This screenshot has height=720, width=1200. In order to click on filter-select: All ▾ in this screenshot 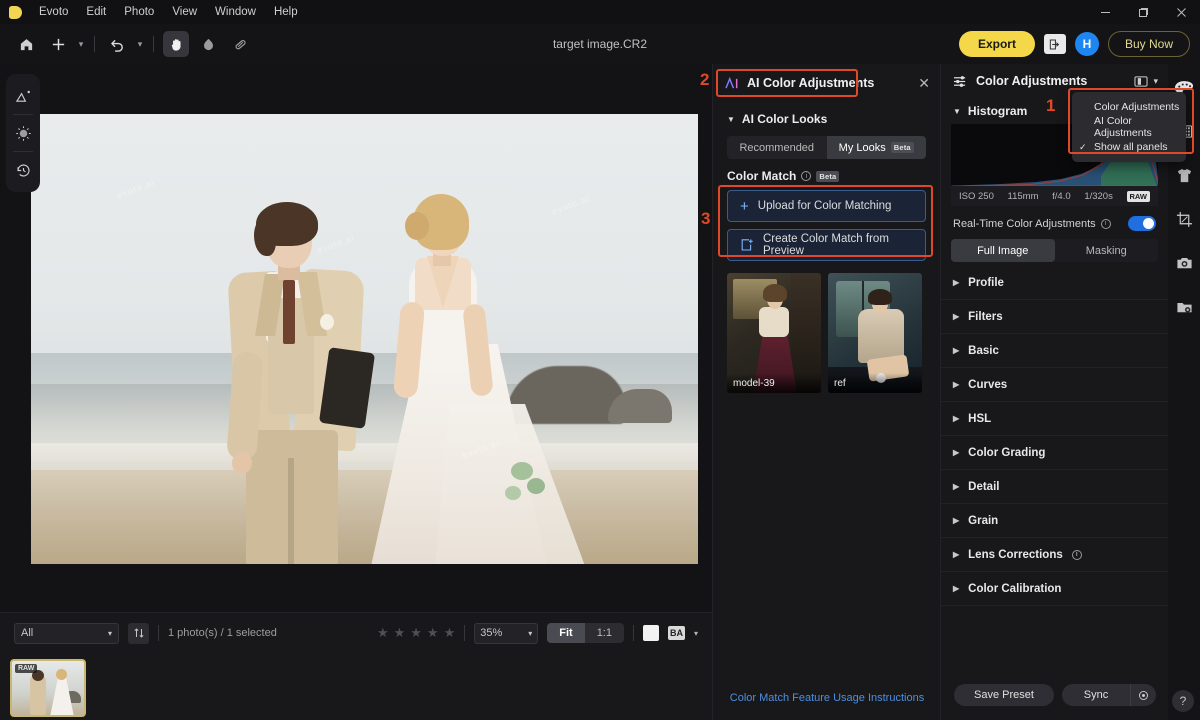, I will do `click(66, 633)`.